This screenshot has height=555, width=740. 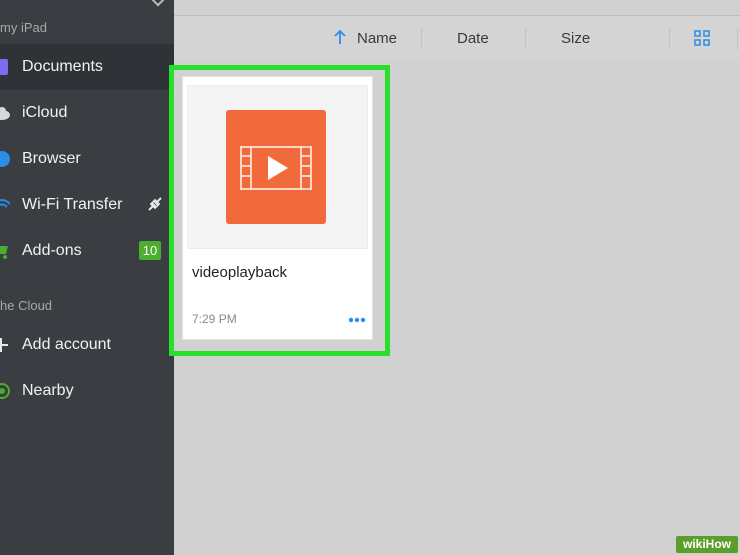 What do you see at coordinates (5, 159) in the screenshot?
I see `compass-icon` at bounding box center [5, 159].